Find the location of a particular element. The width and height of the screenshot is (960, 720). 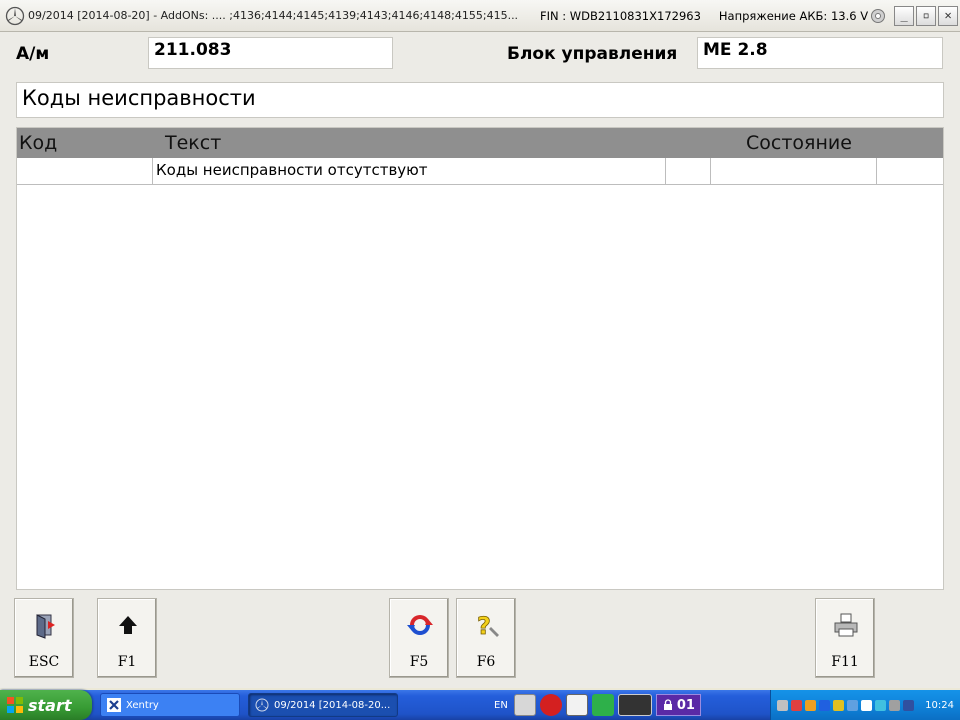

cell-extra is located at coordinates (688, 171).